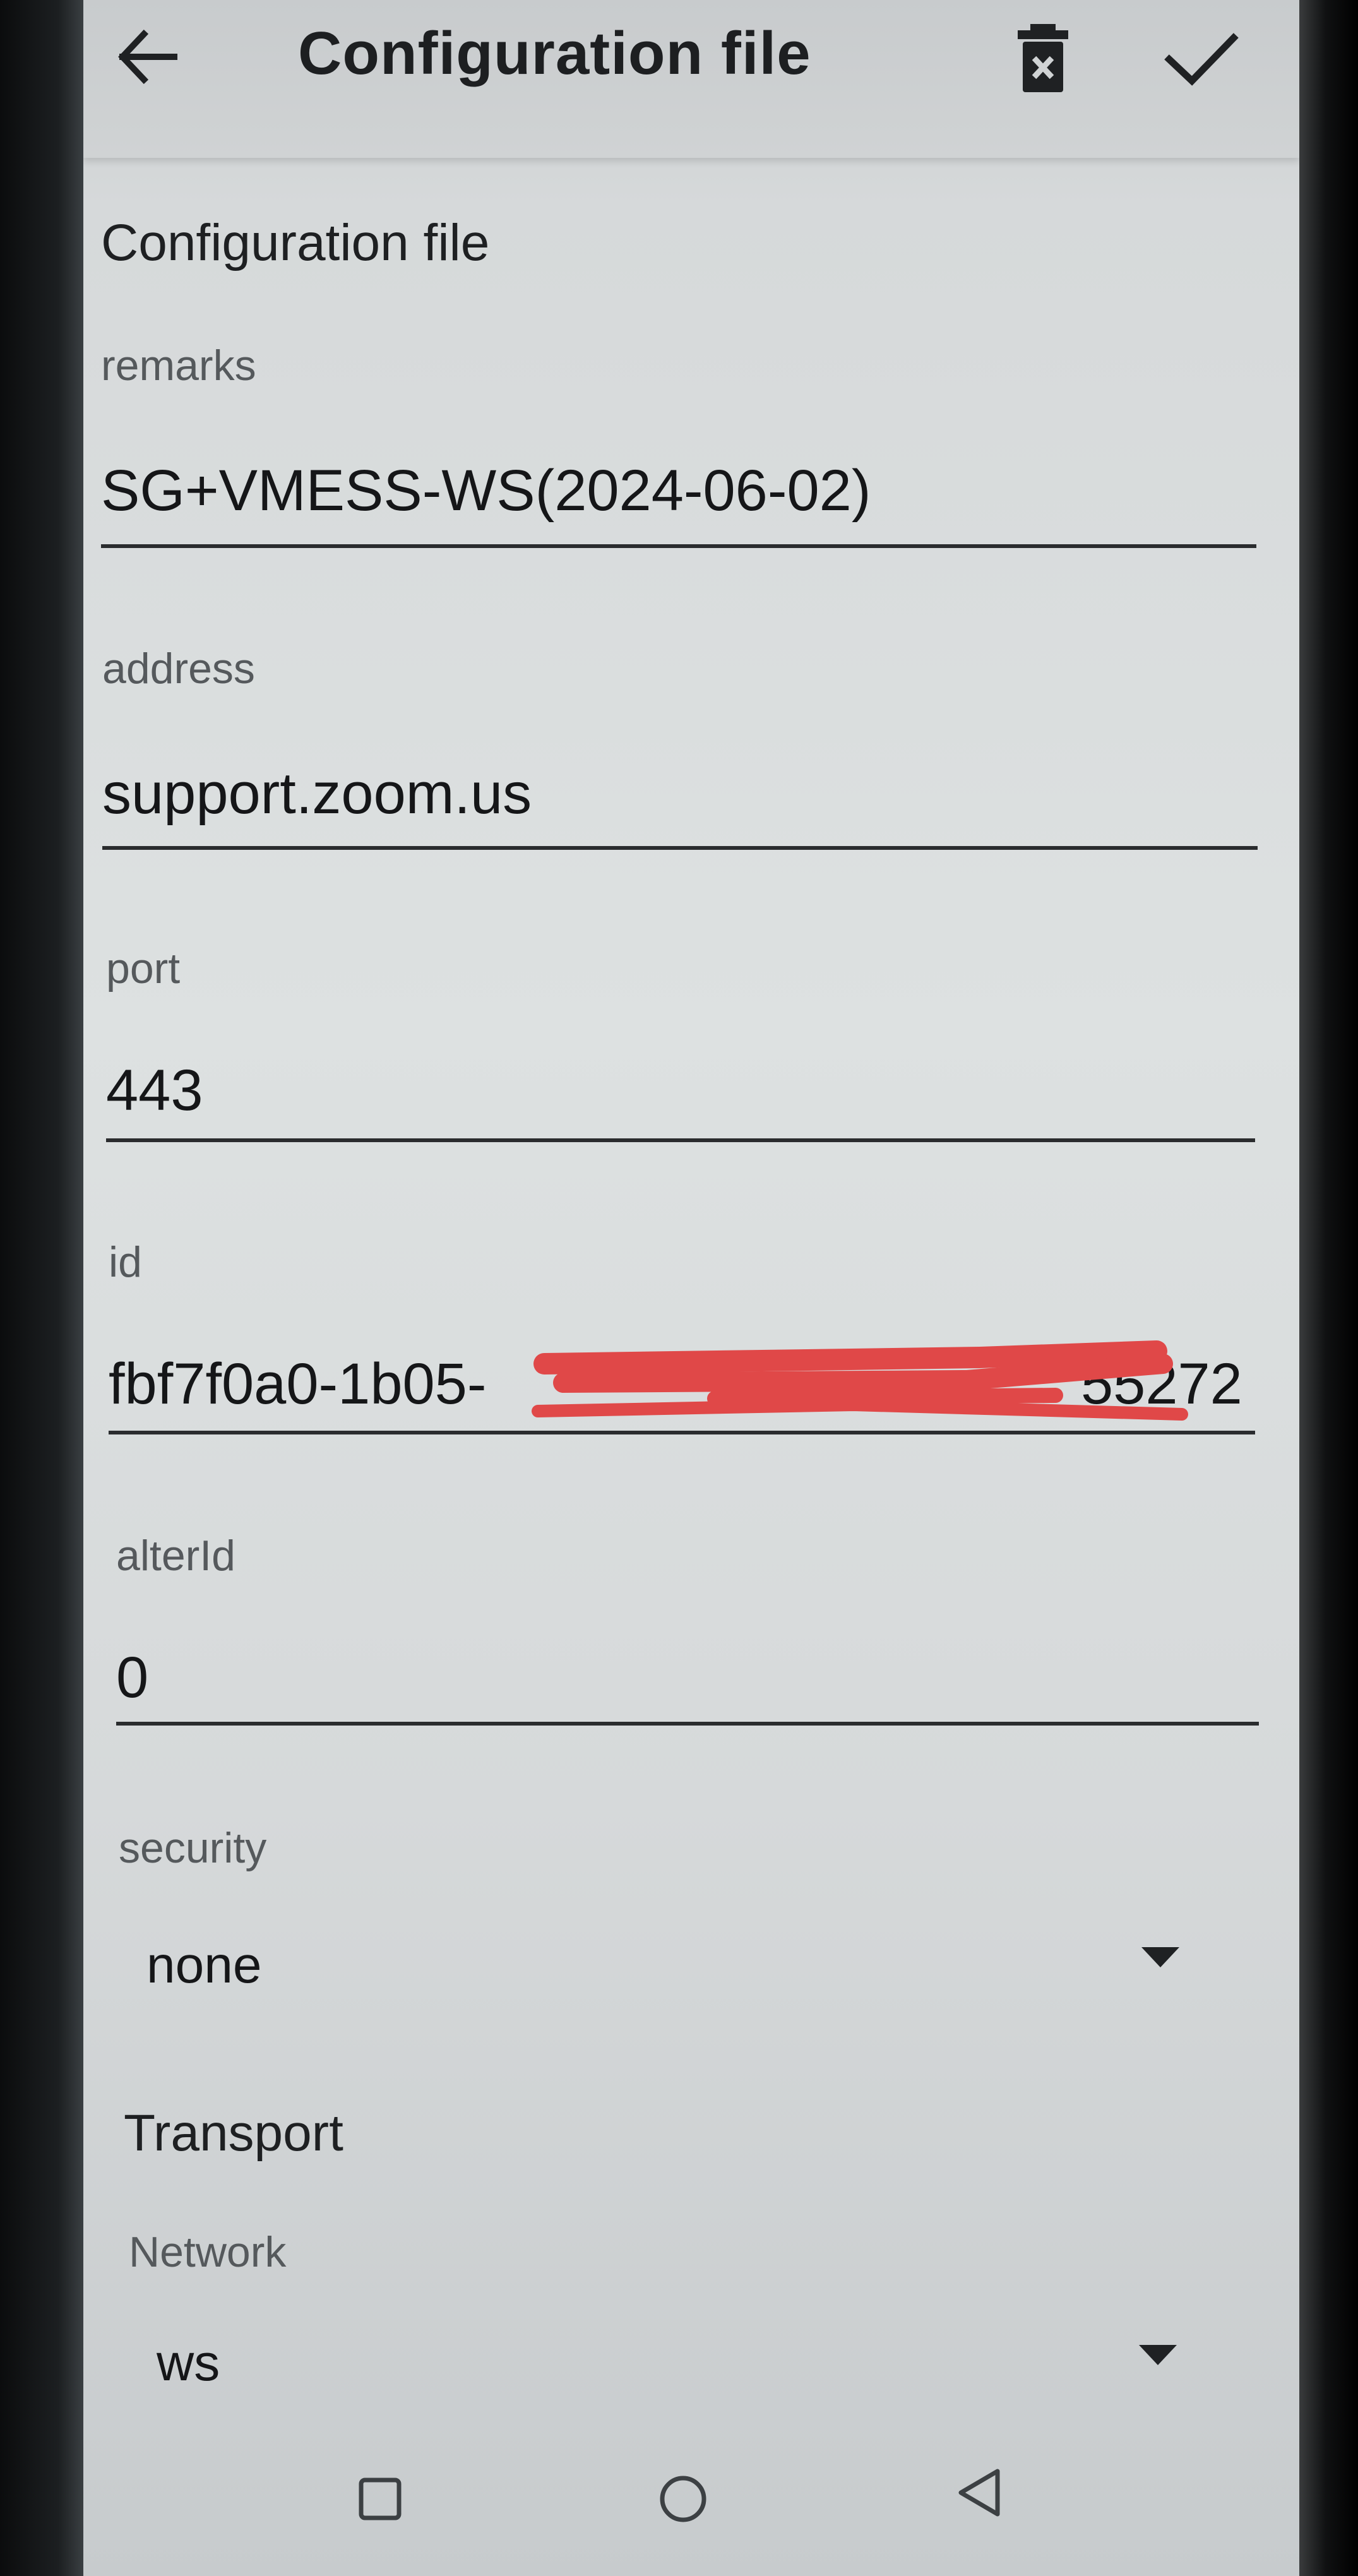 This screenshot has width=1358, height=2576. Describe the element at coordinates (208, 2252) in the screenshot. I see `network-label: Network` at that location.